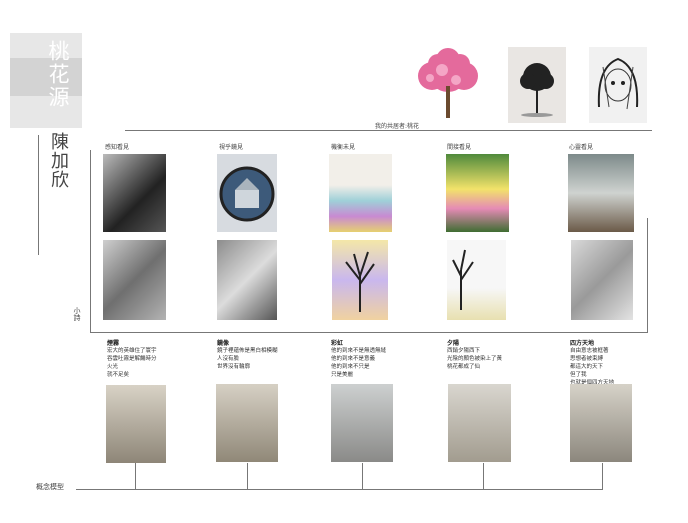 This screenshot has height=523, width=688. Describe the element at coordinates (476, 280) in the screenshot. I see `sunset-tree-drawing` at that location.